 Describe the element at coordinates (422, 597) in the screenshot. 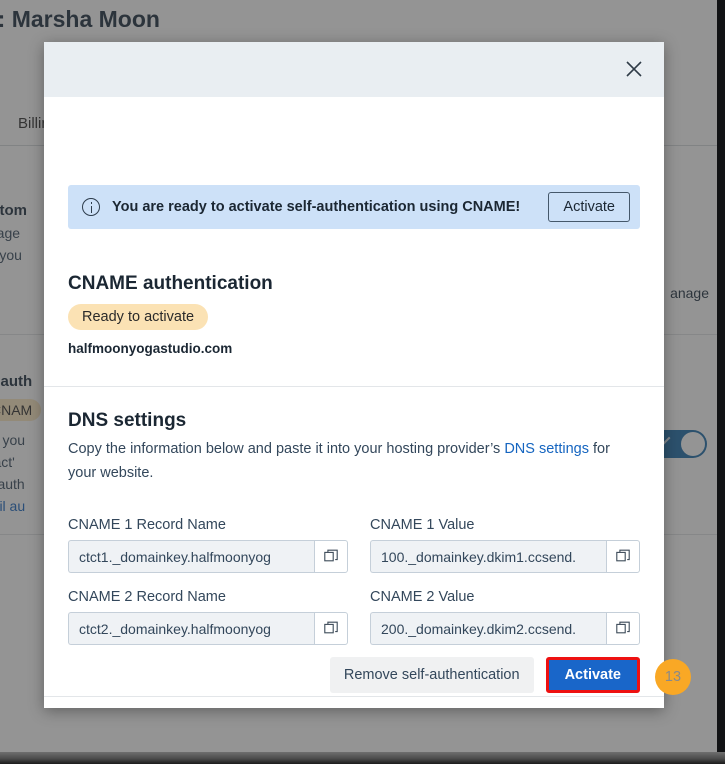

I see `field-label: CNAME 2 Value` at that location.